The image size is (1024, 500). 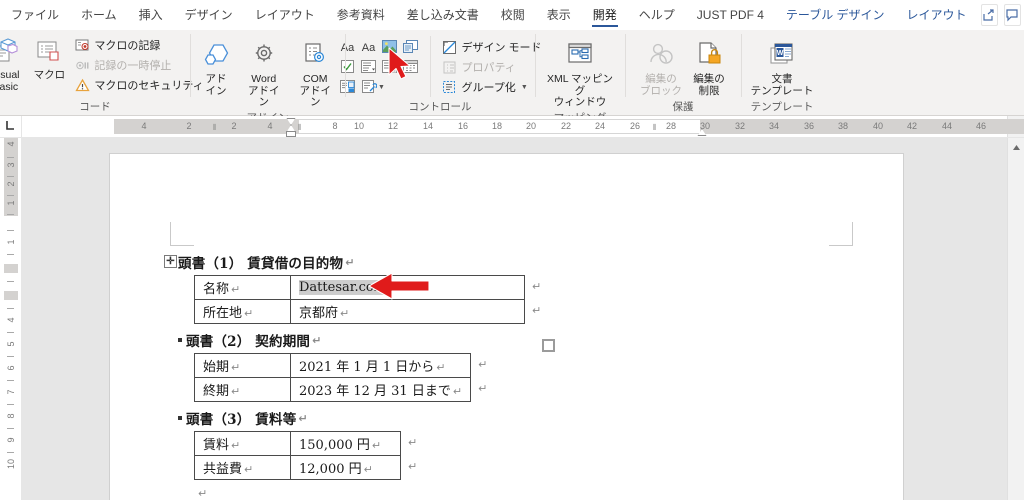 I want to click on section-heading-1: ✛ 頭書（1） 賃貸借の目的物 ↵, so click(x=528, y=262).